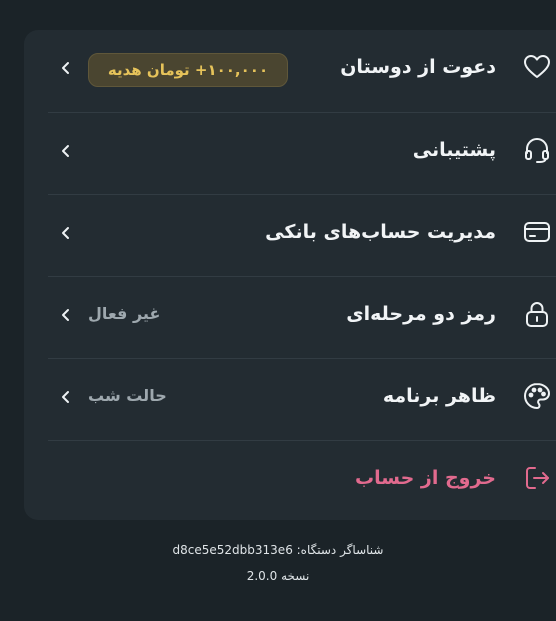  Describe the element at coordinates (537, 232) in the screenshot. I see `credit-card-icon` at that location.